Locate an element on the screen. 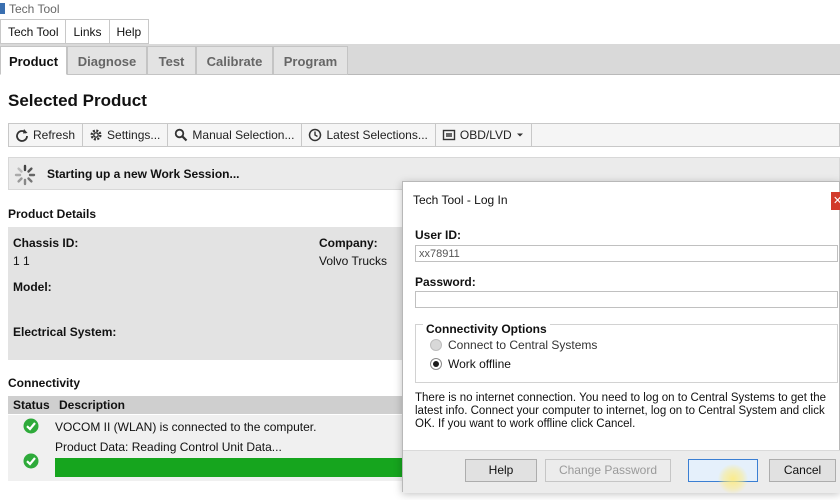  col-status: Status is located at coordinates (31, 405).